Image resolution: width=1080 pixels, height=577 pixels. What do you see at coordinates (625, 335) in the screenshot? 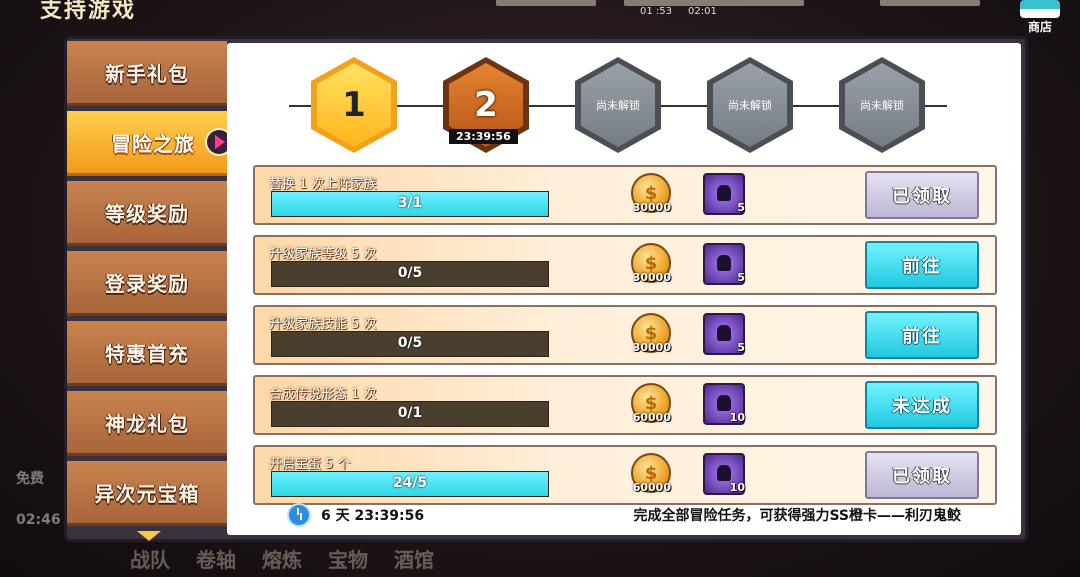
I see `task-row: 升级家族技能 5 次 0/5 $ 30000 5 前往` at bounding box center [625, 335].